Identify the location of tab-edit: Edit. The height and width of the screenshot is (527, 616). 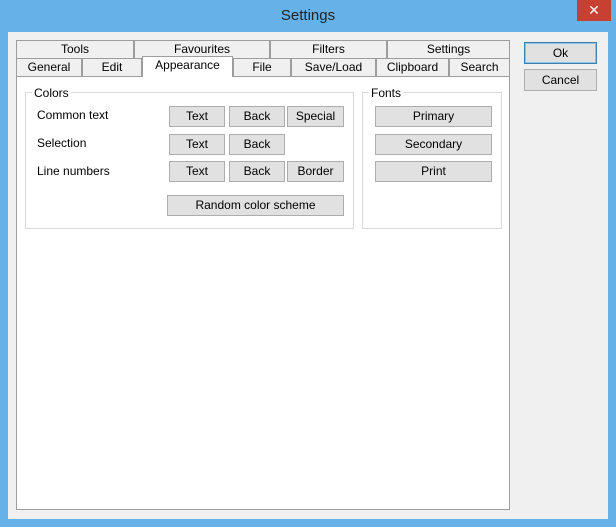
(112, 67).